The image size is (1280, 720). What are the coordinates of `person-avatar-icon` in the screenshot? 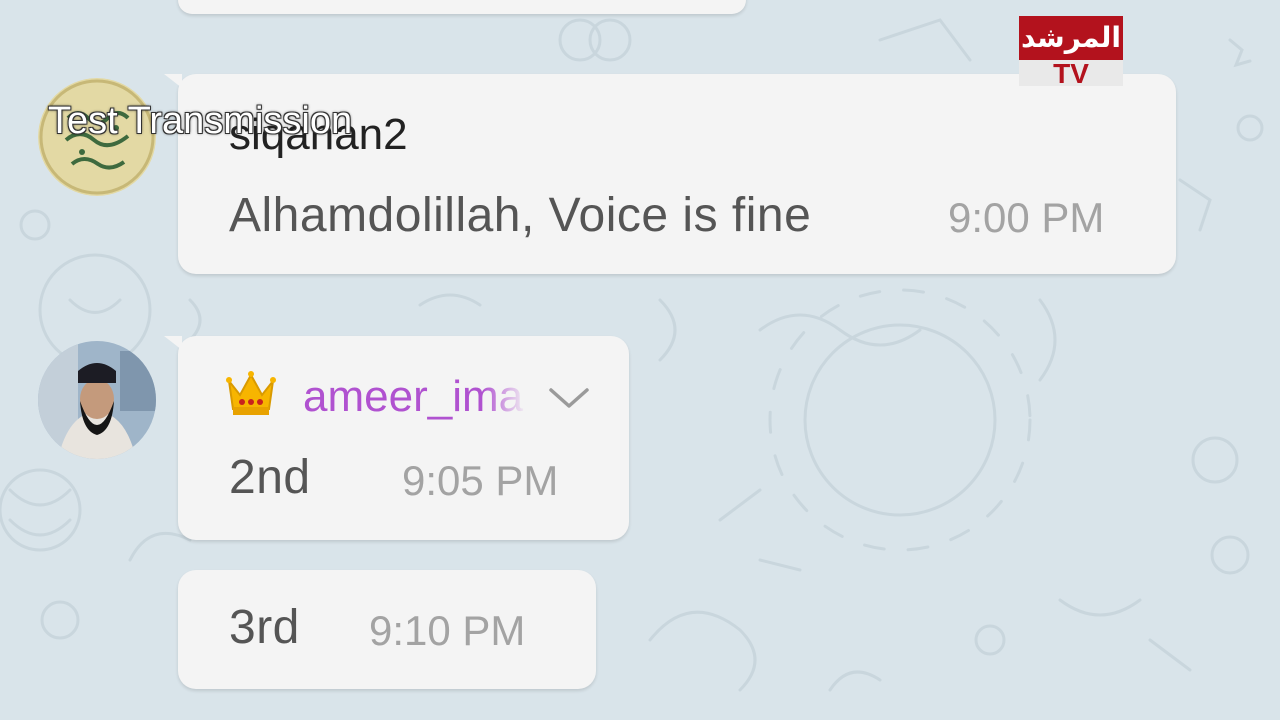 It's located at (97, 400).